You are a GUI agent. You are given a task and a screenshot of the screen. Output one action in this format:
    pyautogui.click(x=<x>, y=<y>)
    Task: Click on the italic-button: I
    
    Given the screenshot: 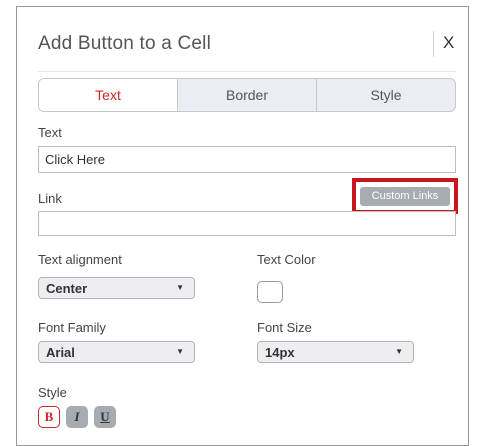 What is the action you would take?
    pyautogui.click(x=77, y=417)
    